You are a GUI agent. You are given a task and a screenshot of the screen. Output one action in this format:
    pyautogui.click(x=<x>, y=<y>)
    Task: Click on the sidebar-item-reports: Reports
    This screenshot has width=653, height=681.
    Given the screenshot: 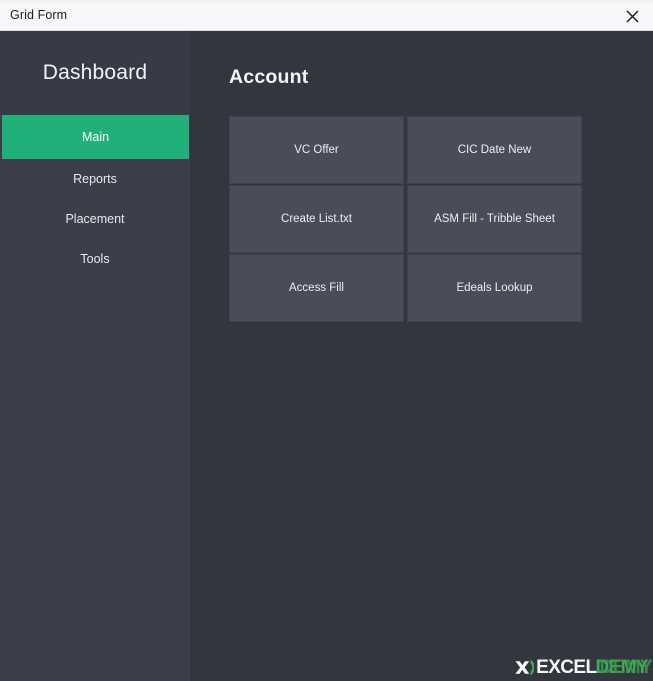 What is the action you would take?
    pyautogui.click(x=95, y=179)
    